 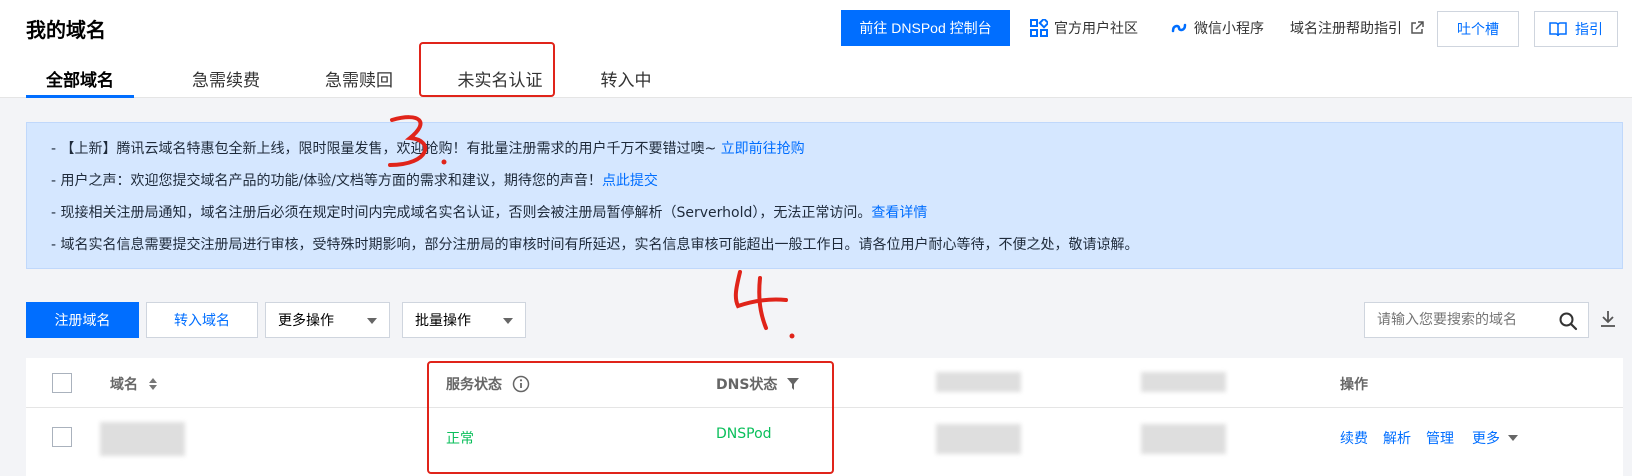 I want to click on guide-label: 指引, so click(x=1589, y=30).